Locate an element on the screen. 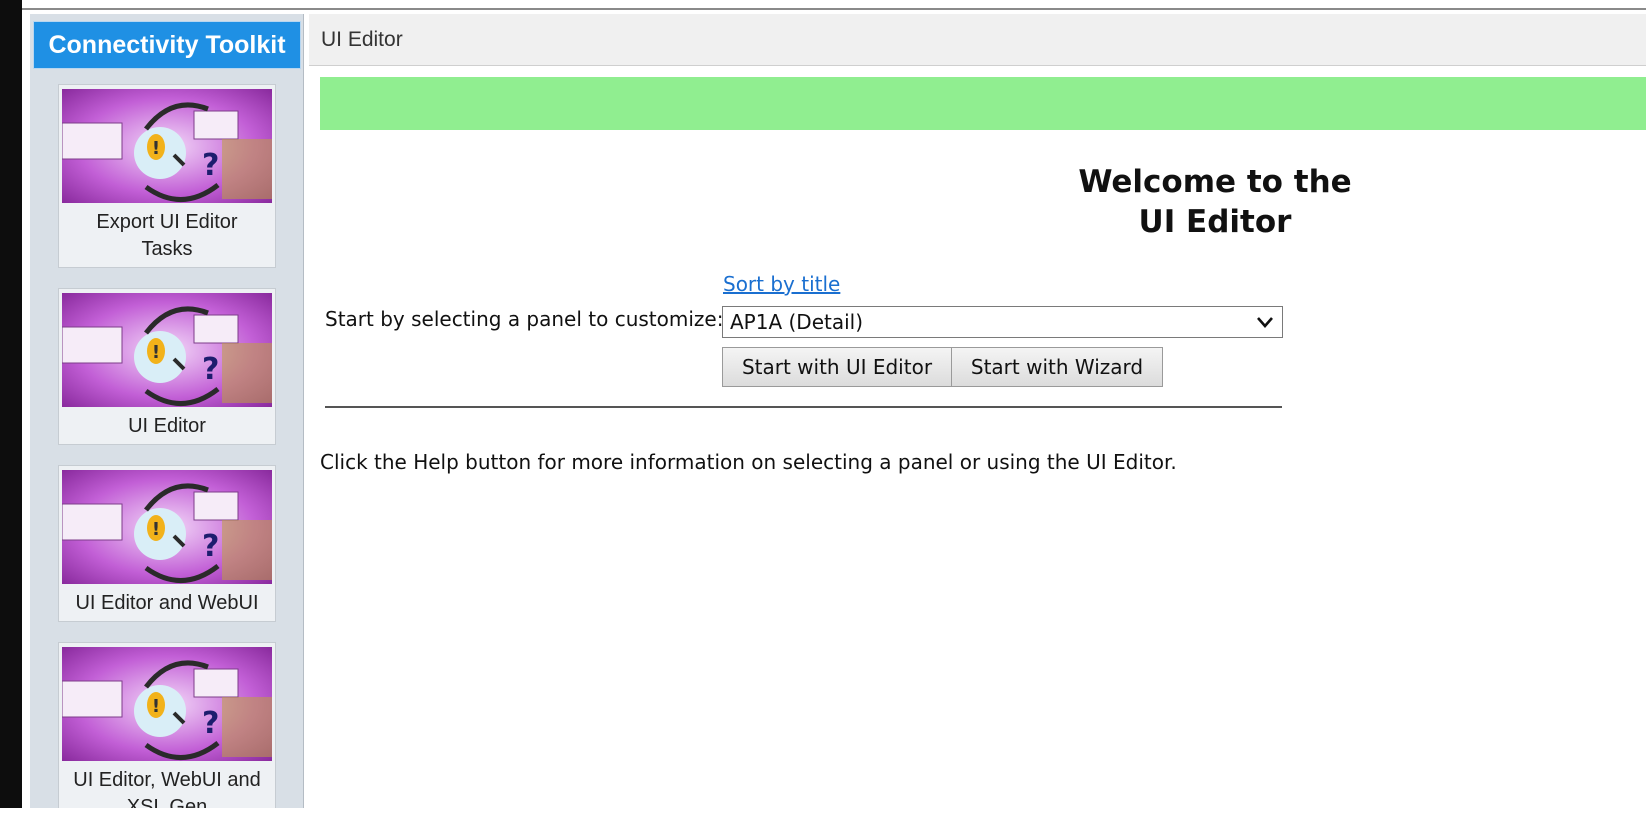  sidebar-item-label: UI Editor, WebUI and XSL Gen is located at coordinates (167, 788).